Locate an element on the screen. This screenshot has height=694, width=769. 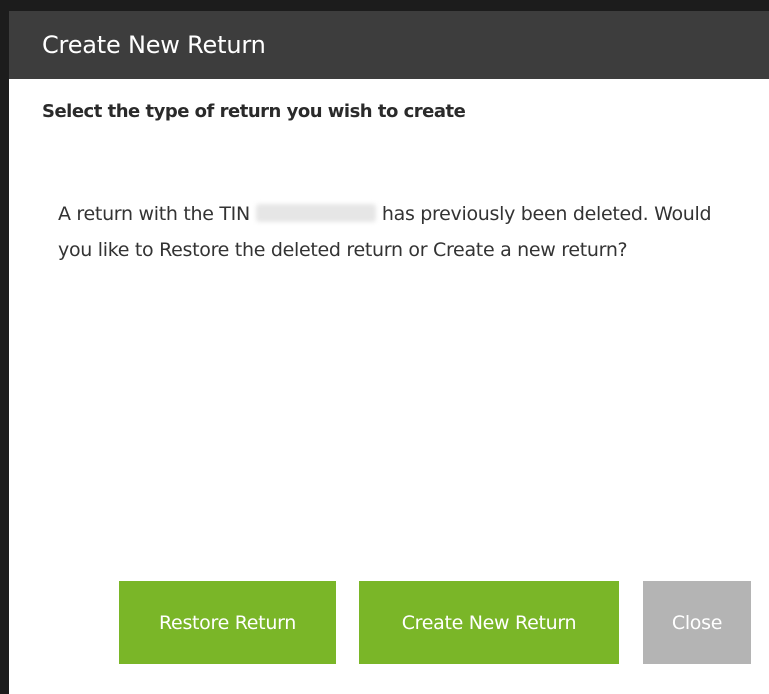
restore-return-button: Restore Return is located at coordinates (227, 622).